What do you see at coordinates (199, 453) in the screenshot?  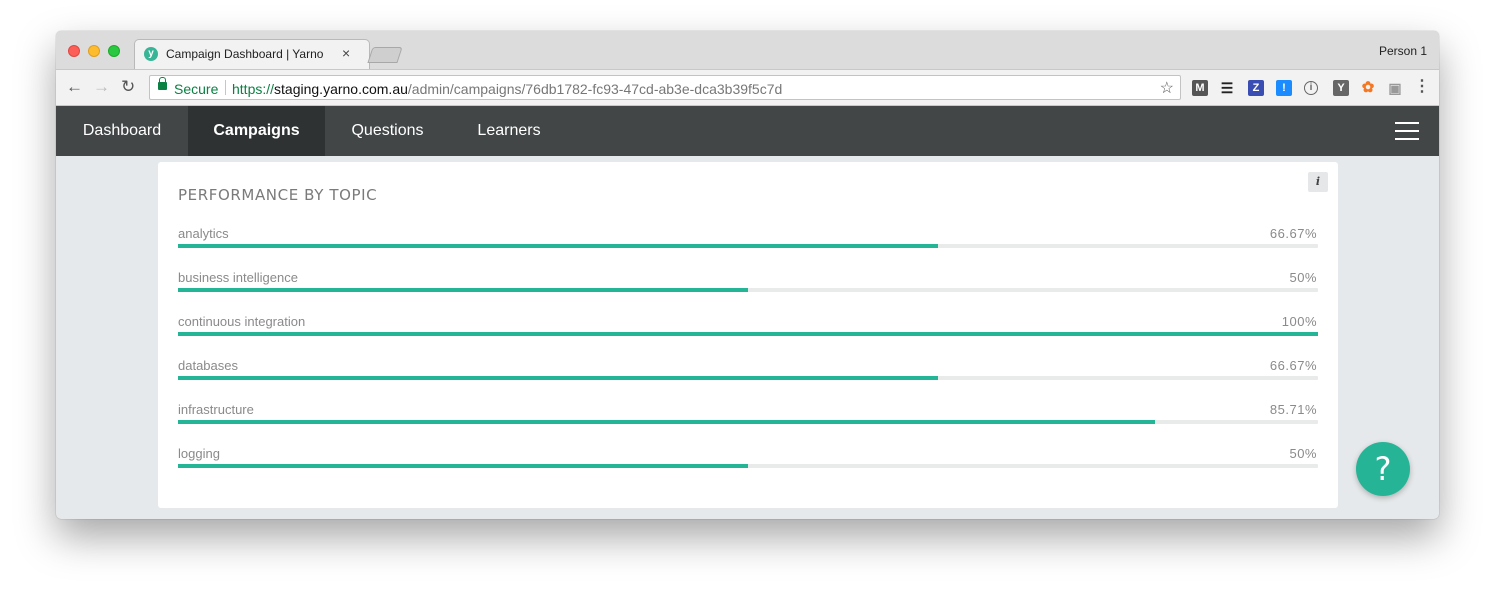 I see `topic-label: logging` at bounding box center [199, 453].